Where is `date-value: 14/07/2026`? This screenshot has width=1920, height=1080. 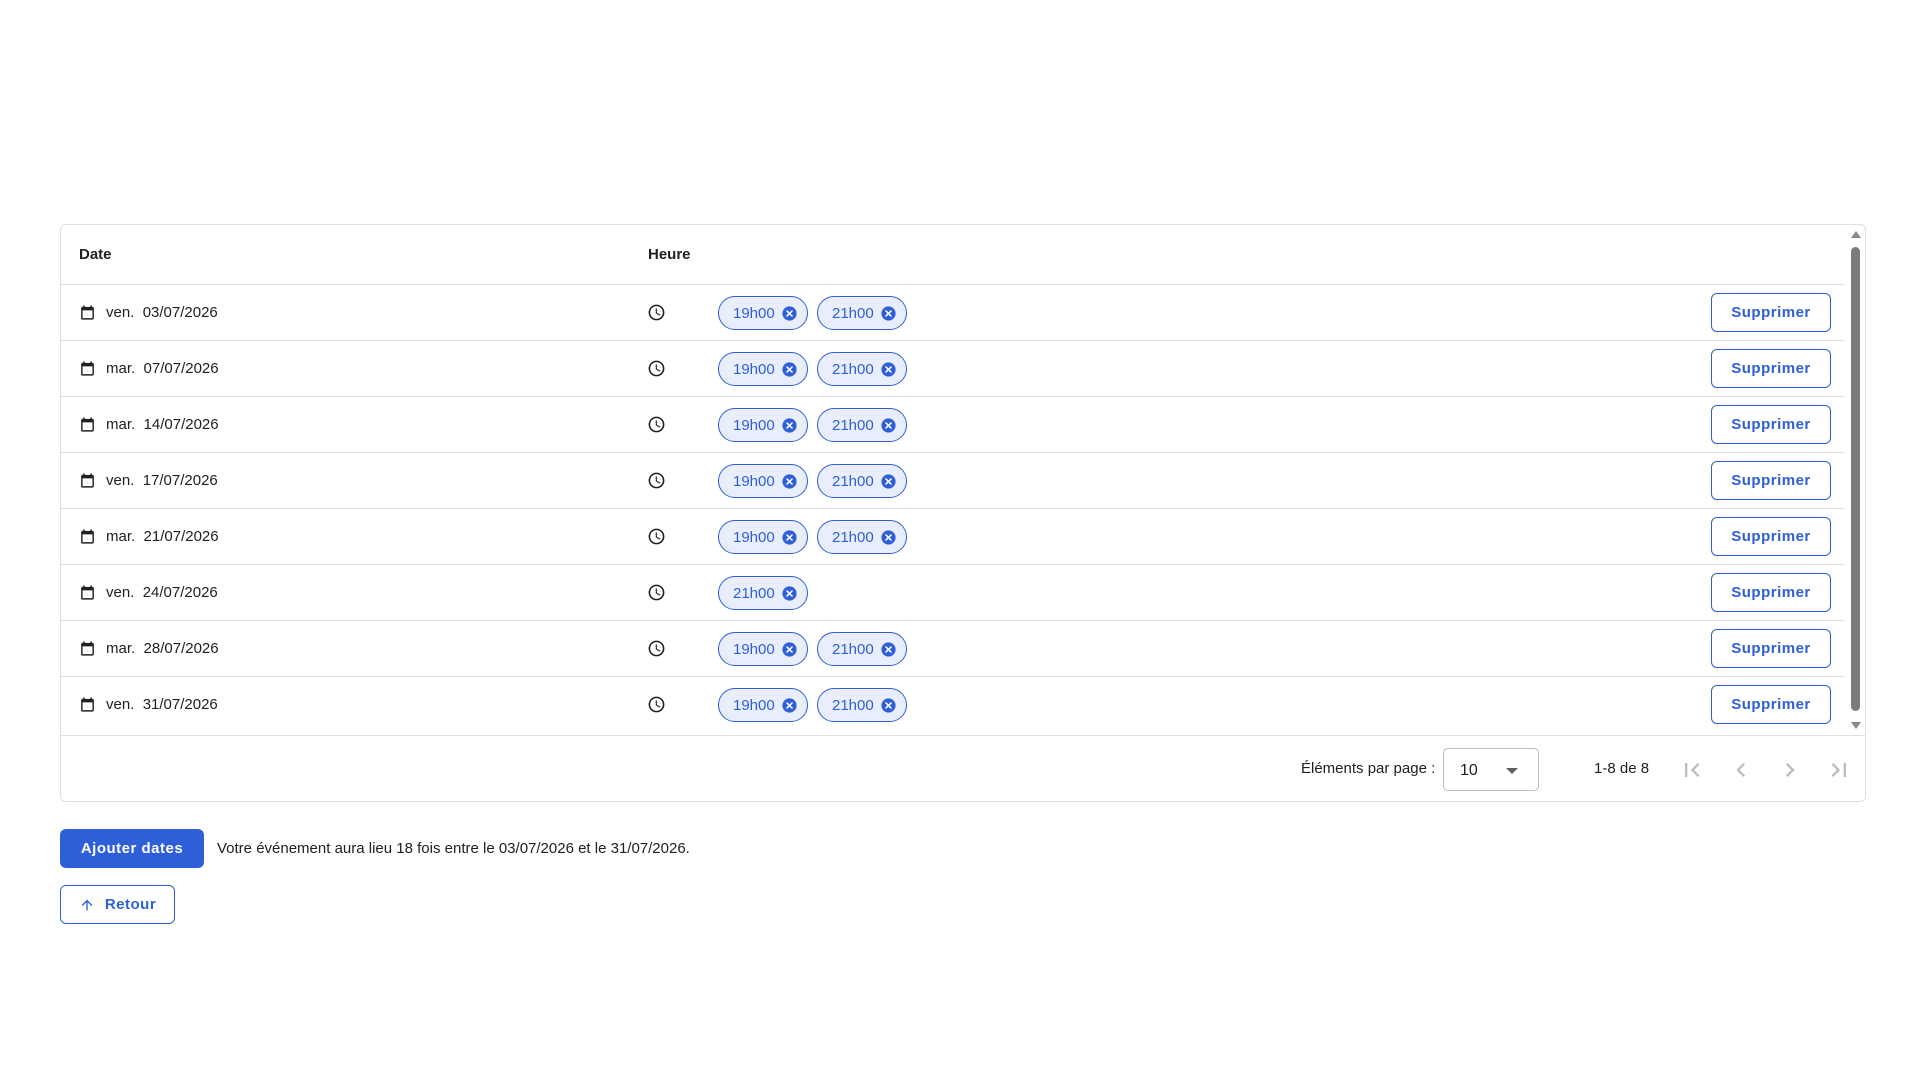 date-value: 14/07/2026 is located at coordinates (181, 424).